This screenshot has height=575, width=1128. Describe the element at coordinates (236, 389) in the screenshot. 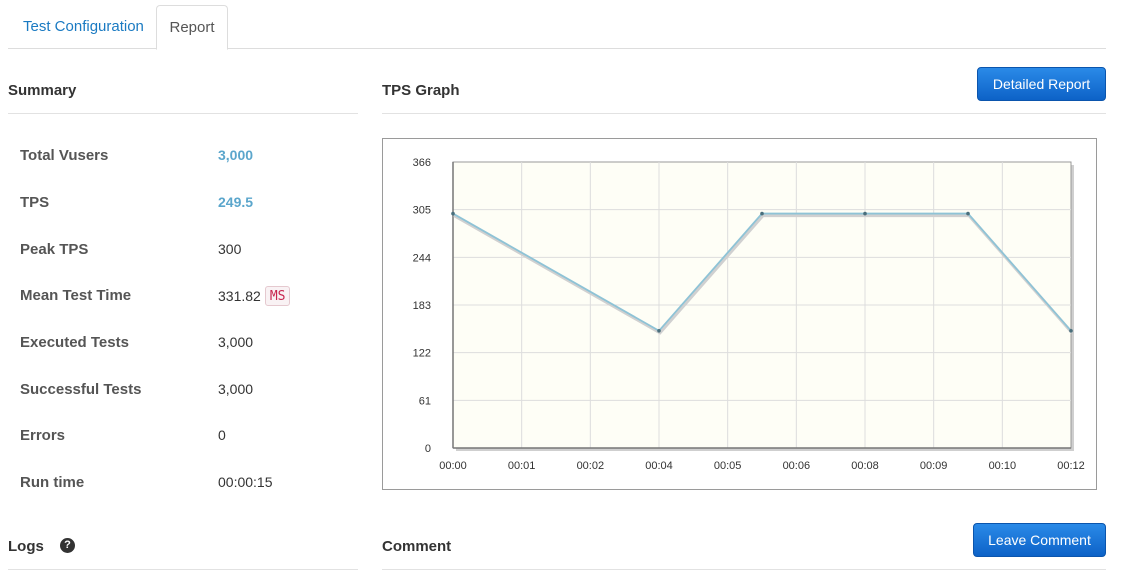

I see `successful-tests-value: 3,000` at that location.